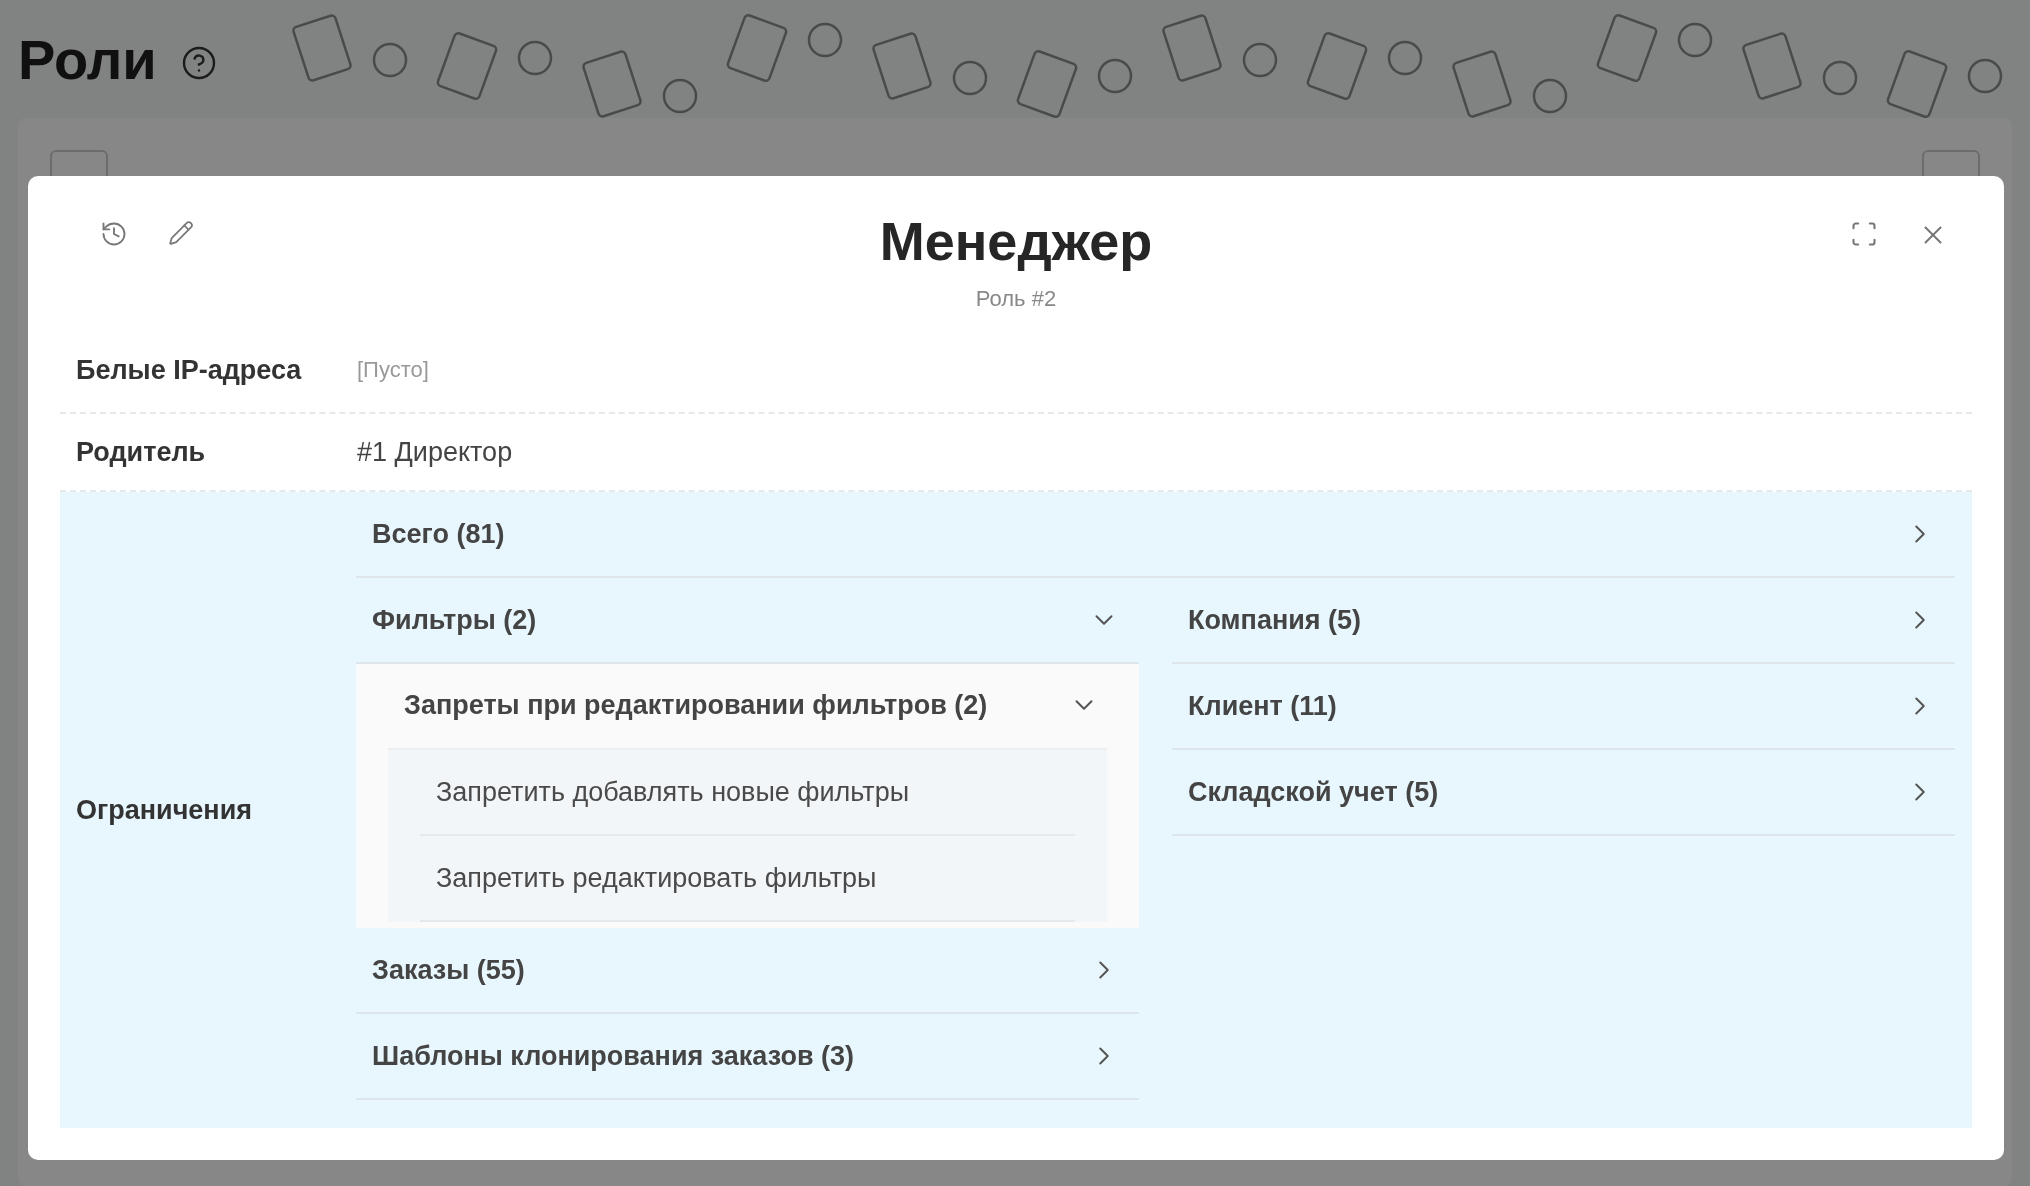 The image size is (2030, 1186). I want to click on history-icon, so click(114, 234).